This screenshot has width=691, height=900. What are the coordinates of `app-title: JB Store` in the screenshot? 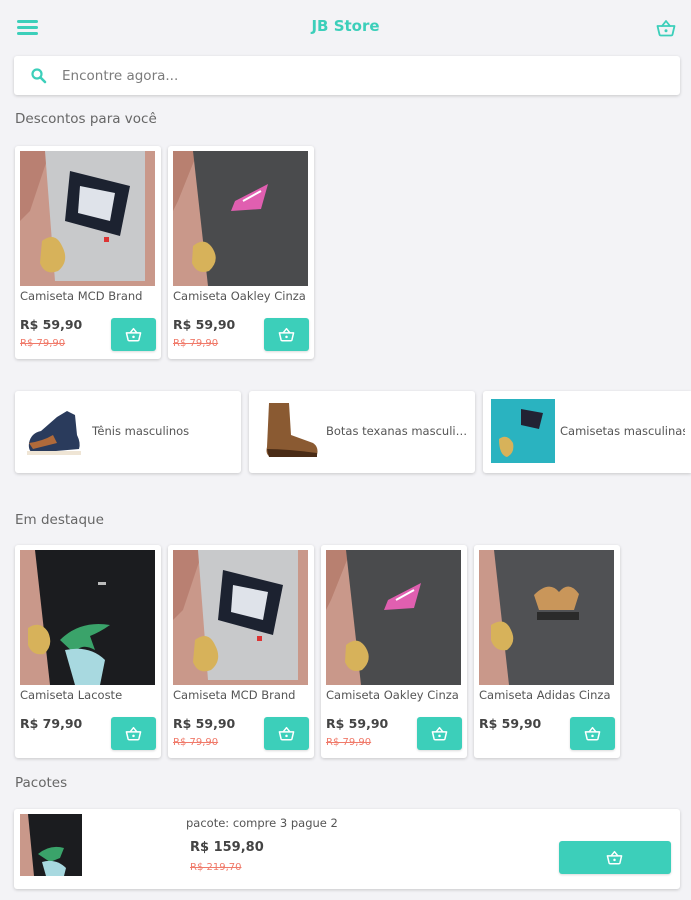 It's located at (345, 26).